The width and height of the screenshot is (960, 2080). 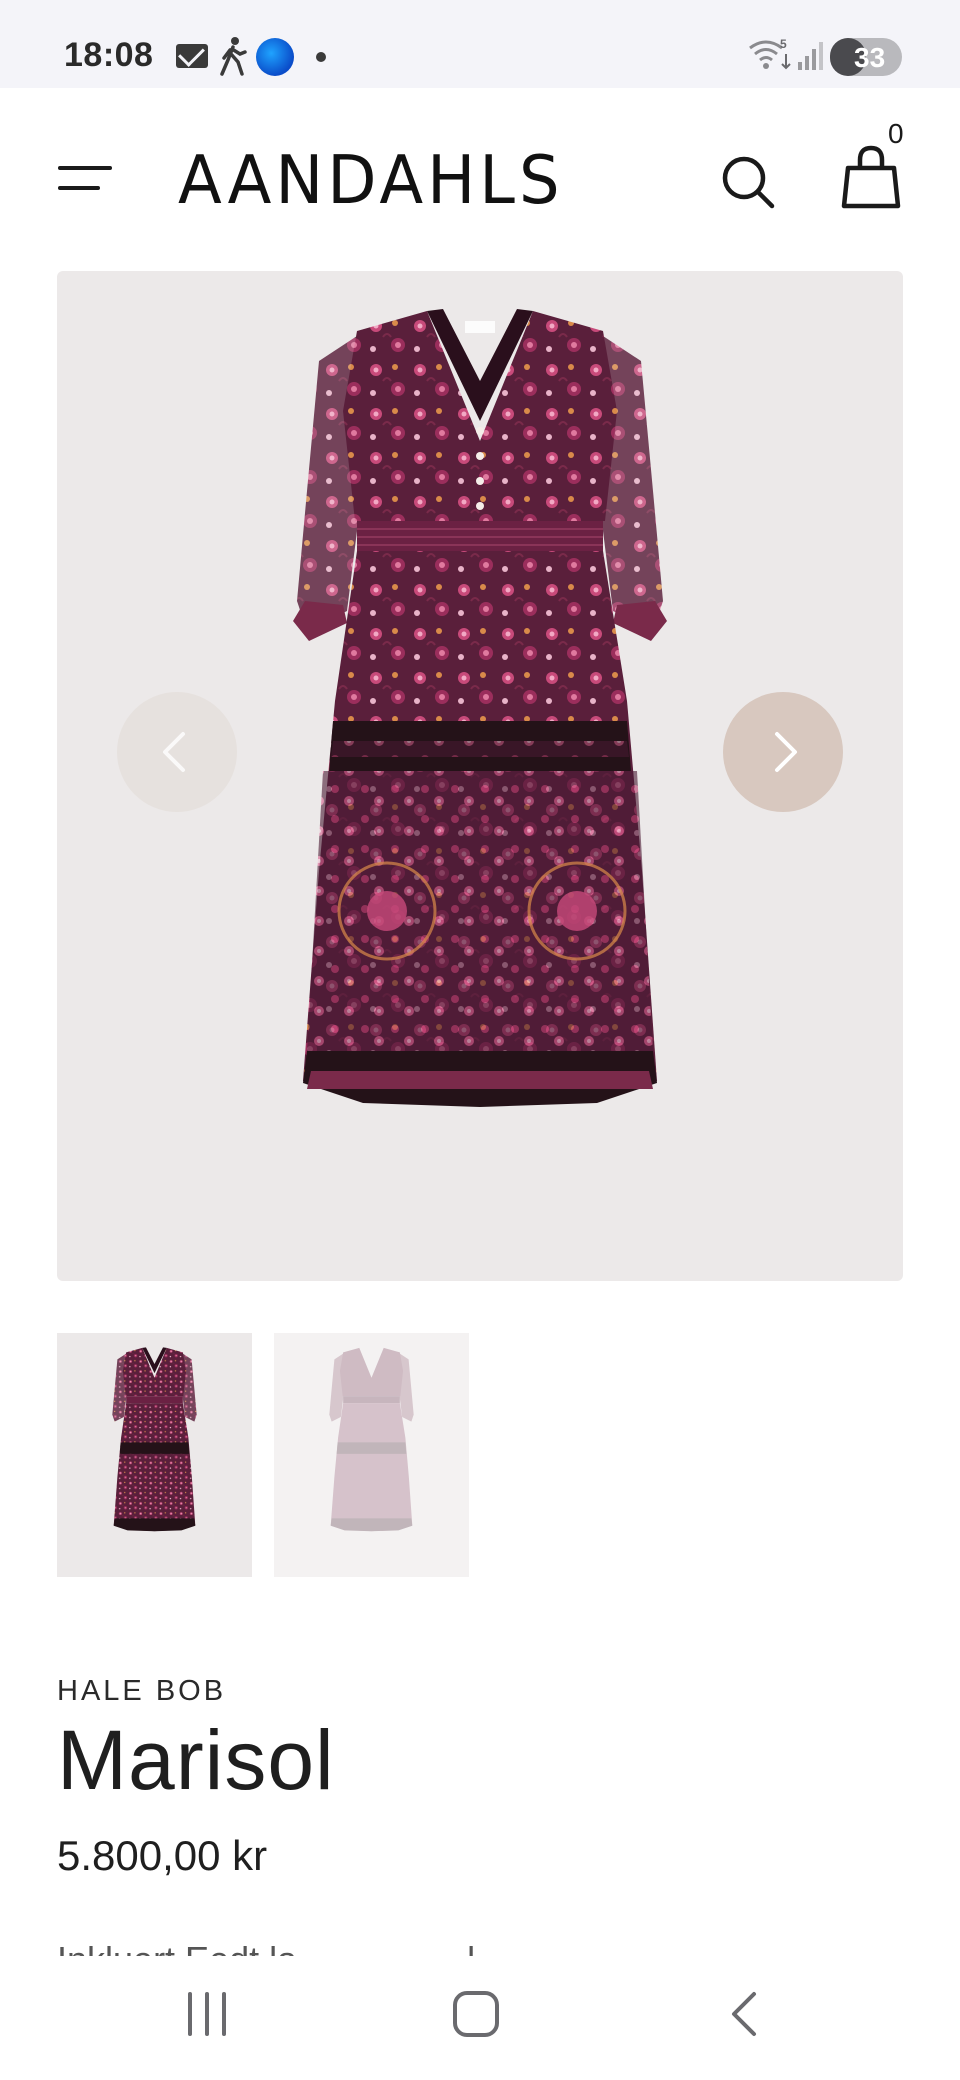 What do you see at coordinates (480, 44) in the screenshot?
I see `status-bar: 18:08 5 33` at bounding box center [480, 44].